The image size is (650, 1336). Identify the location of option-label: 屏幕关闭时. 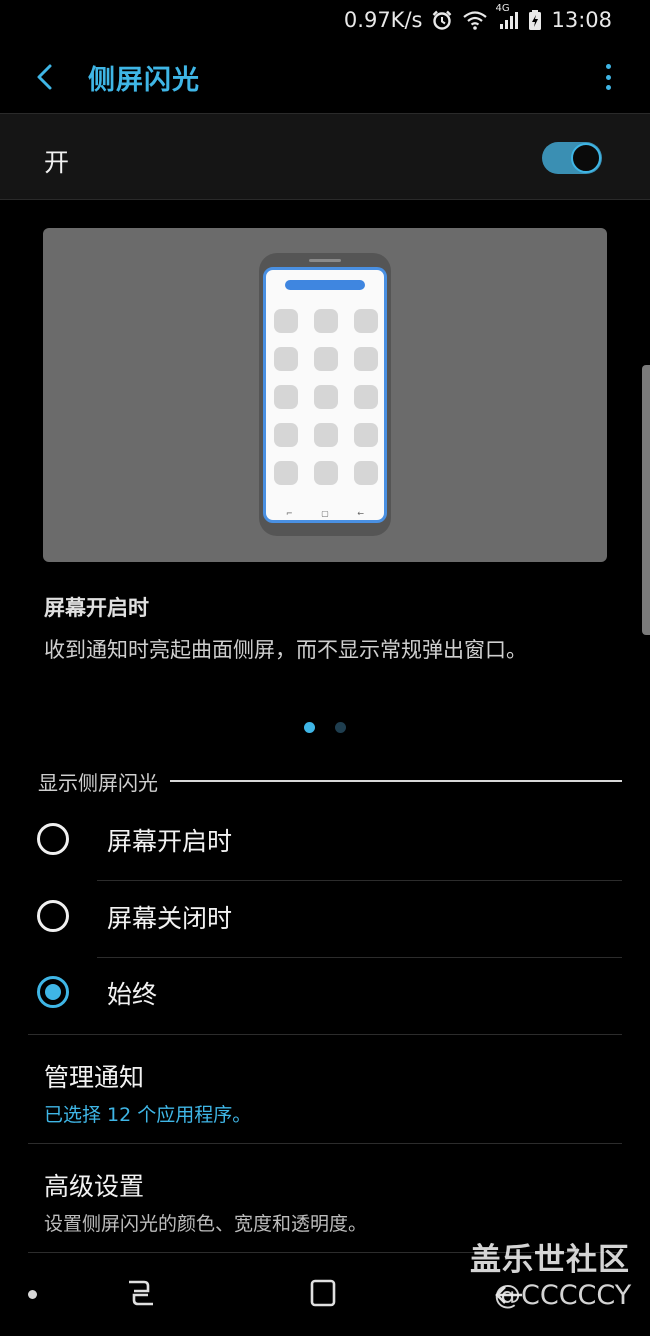
(170, 918).